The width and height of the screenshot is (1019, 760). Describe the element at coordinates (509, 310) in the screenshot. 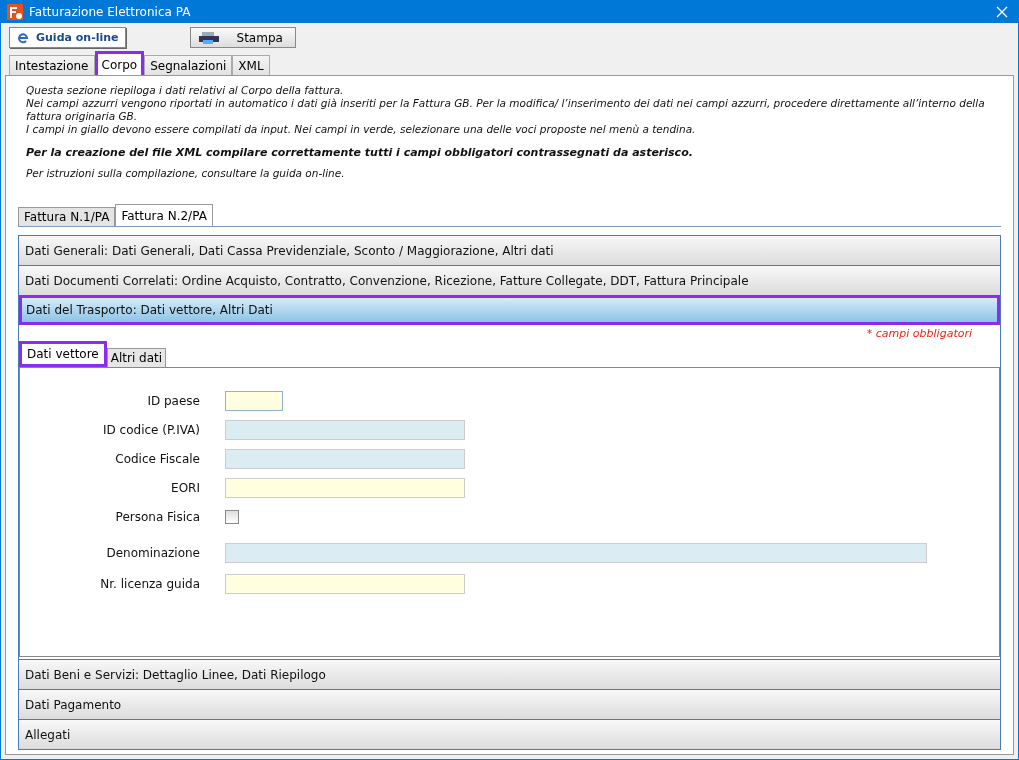

I see `section-header: Dati del Trasporto: Dati vettore, Altri Dati` at that location.